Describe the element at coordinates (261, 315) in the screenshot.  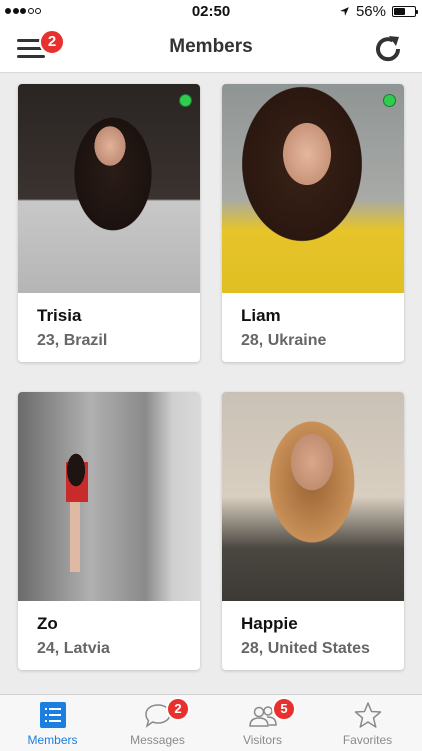
I see `member-name: Liam` at that location.